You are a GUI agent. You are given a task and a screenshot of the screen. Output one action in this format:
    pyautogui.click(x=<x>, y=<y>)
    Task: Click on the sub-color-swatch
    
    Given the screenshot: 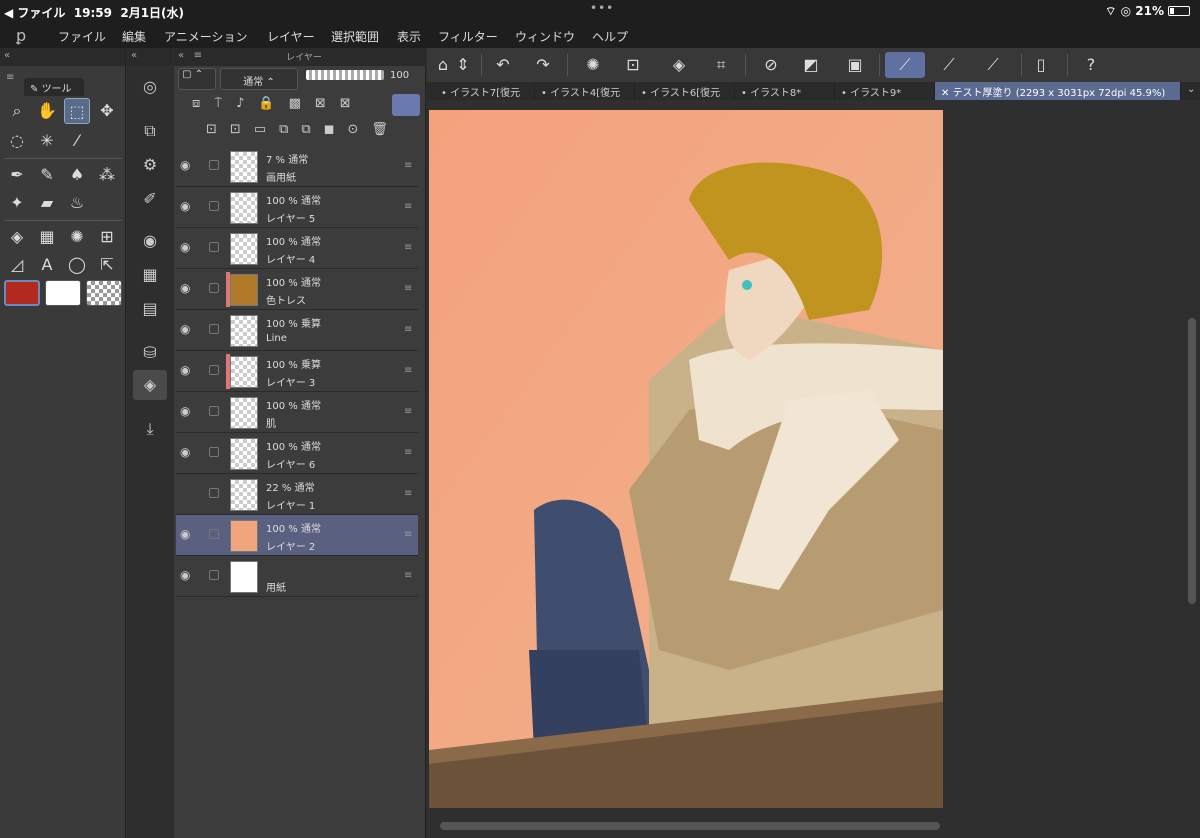 What is the action you would take?
    pyautogui.click(x=63, y=293)
    